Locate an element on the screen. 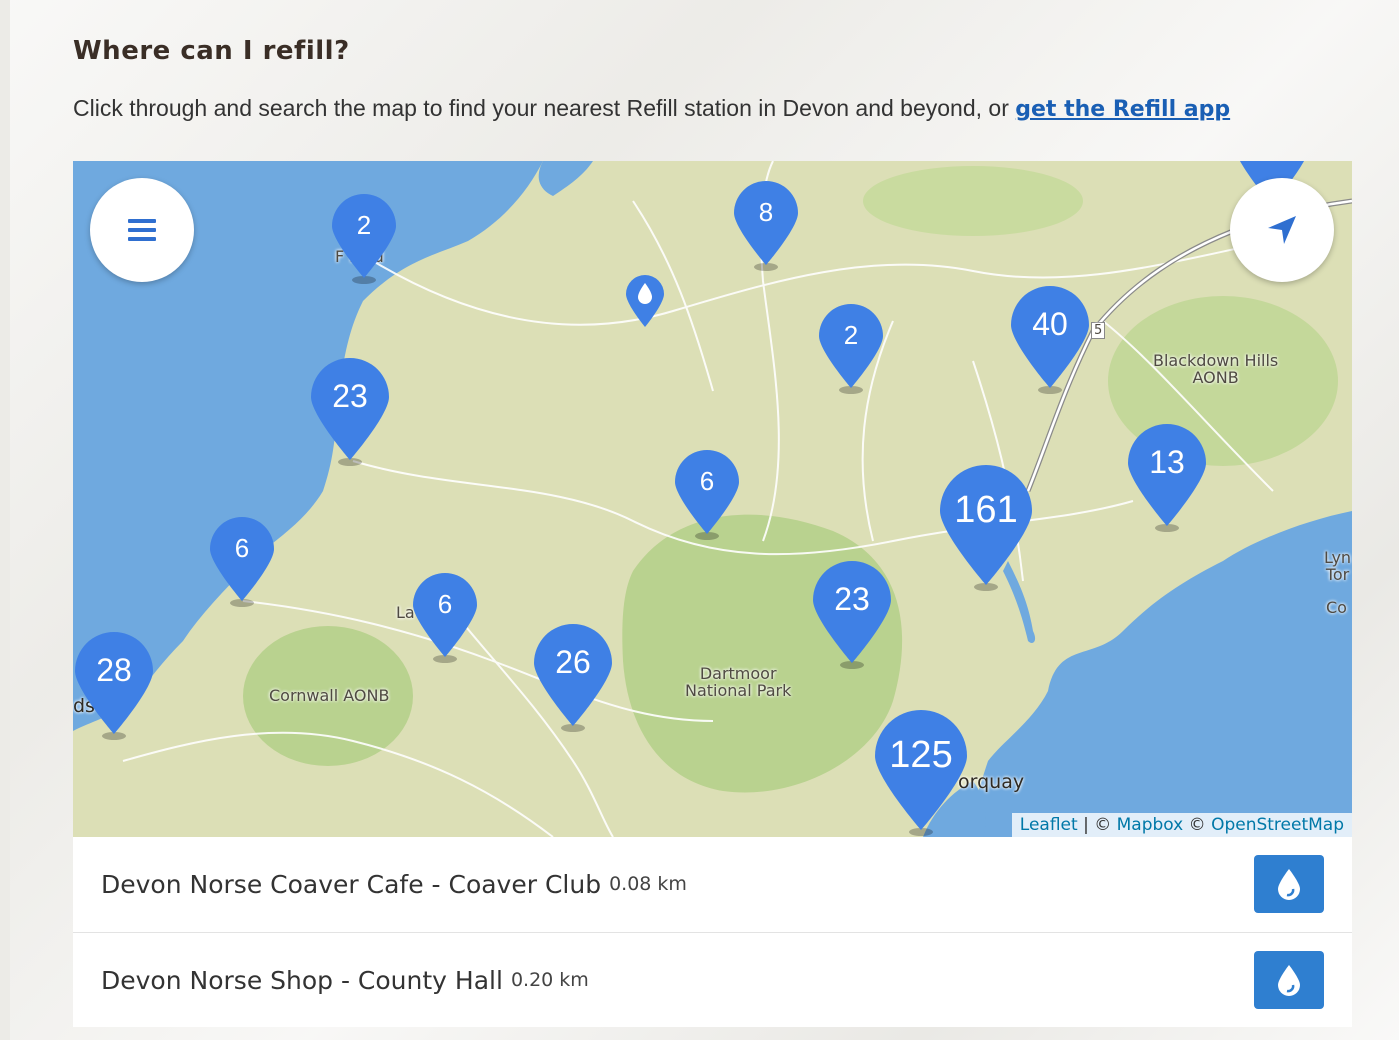 This screenshot has width=1399, height=1040. map-label-dartmoor: Dartmoor National Park is located at coordinates (738, 682).